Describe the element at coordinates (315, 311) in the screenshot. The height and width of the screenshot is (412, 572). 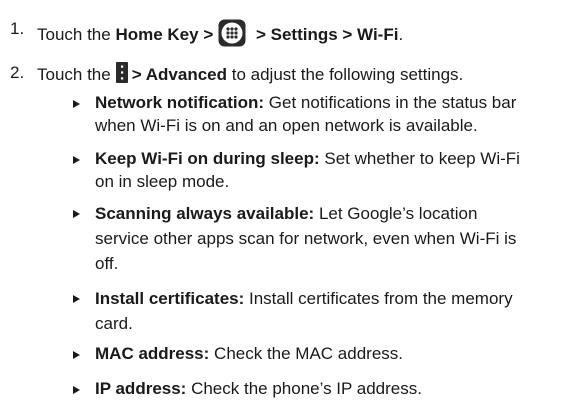
I see `bullet-text: Install certificates` at that location.